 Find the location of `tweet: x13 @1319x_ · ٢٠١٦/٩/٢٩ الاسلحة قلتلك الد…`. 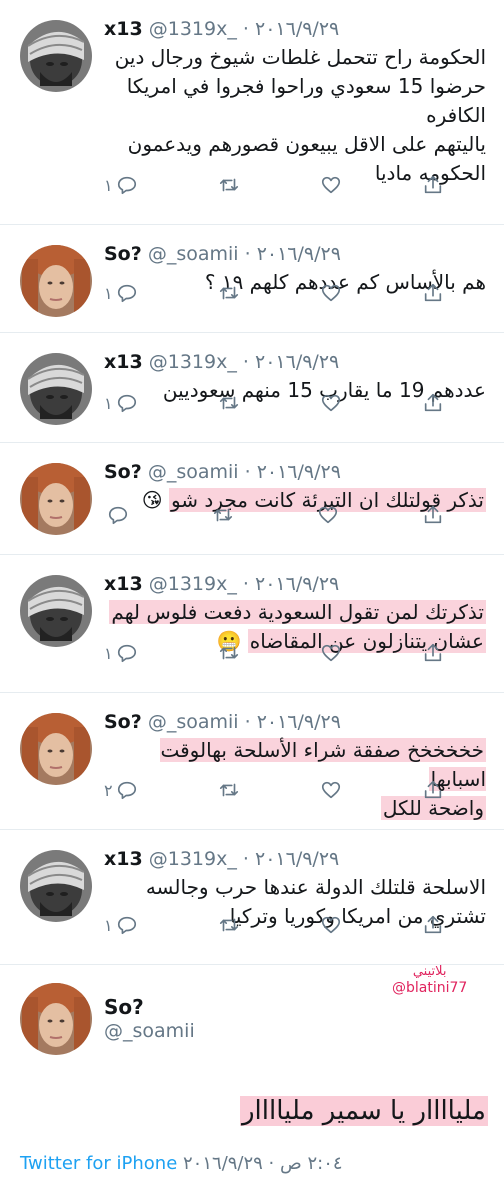

tweet: x13 @1319x_ · ٢٠١٦/٩/٢٩ الاسلحة قلتلك الد… is located at coordinates (252, 897).